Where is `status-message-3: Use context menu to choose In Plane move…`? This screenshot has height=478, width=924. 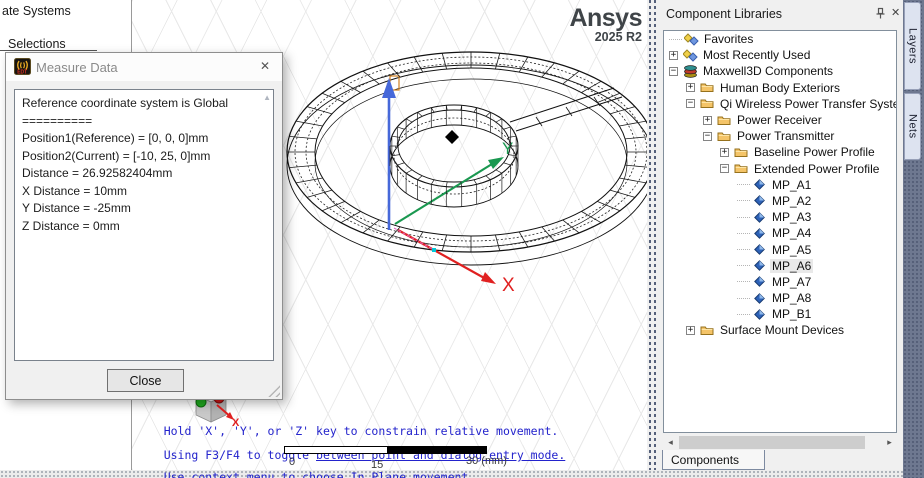 status-message-3: Use context menu to choose In Plane move… is located at coordinates (319, 474).